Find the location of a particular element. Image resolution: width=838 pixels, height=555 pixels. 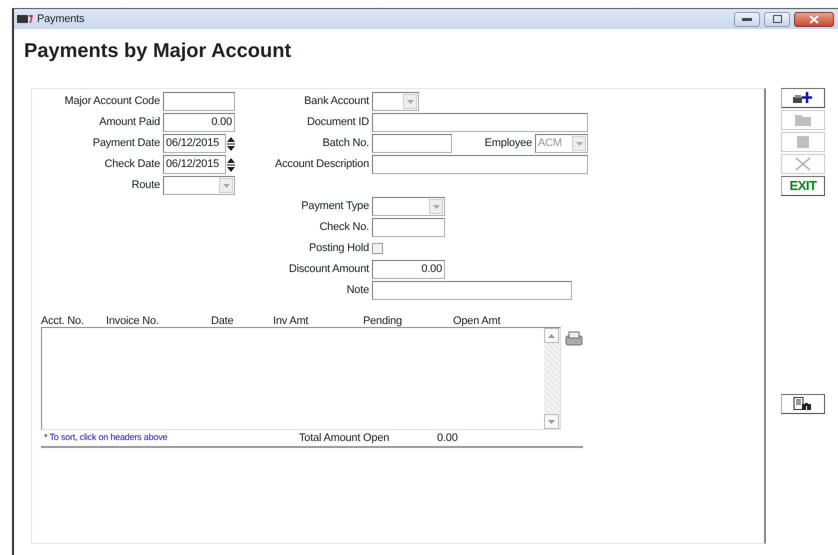

field-label: Account Description is located at coordinates (322, 164).